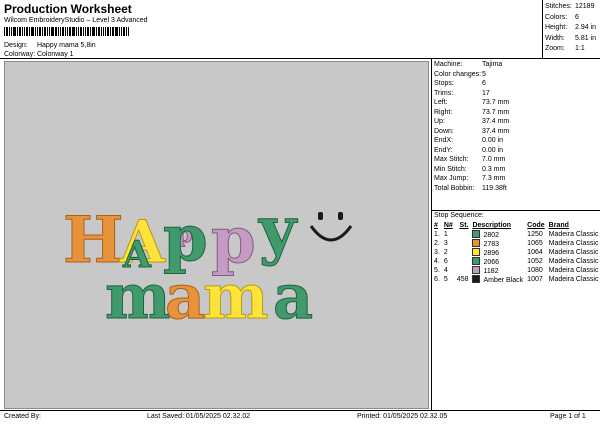  Describe the element at coordinates (536, 225) in the screenshot. I see `col-code: Code` at that location.